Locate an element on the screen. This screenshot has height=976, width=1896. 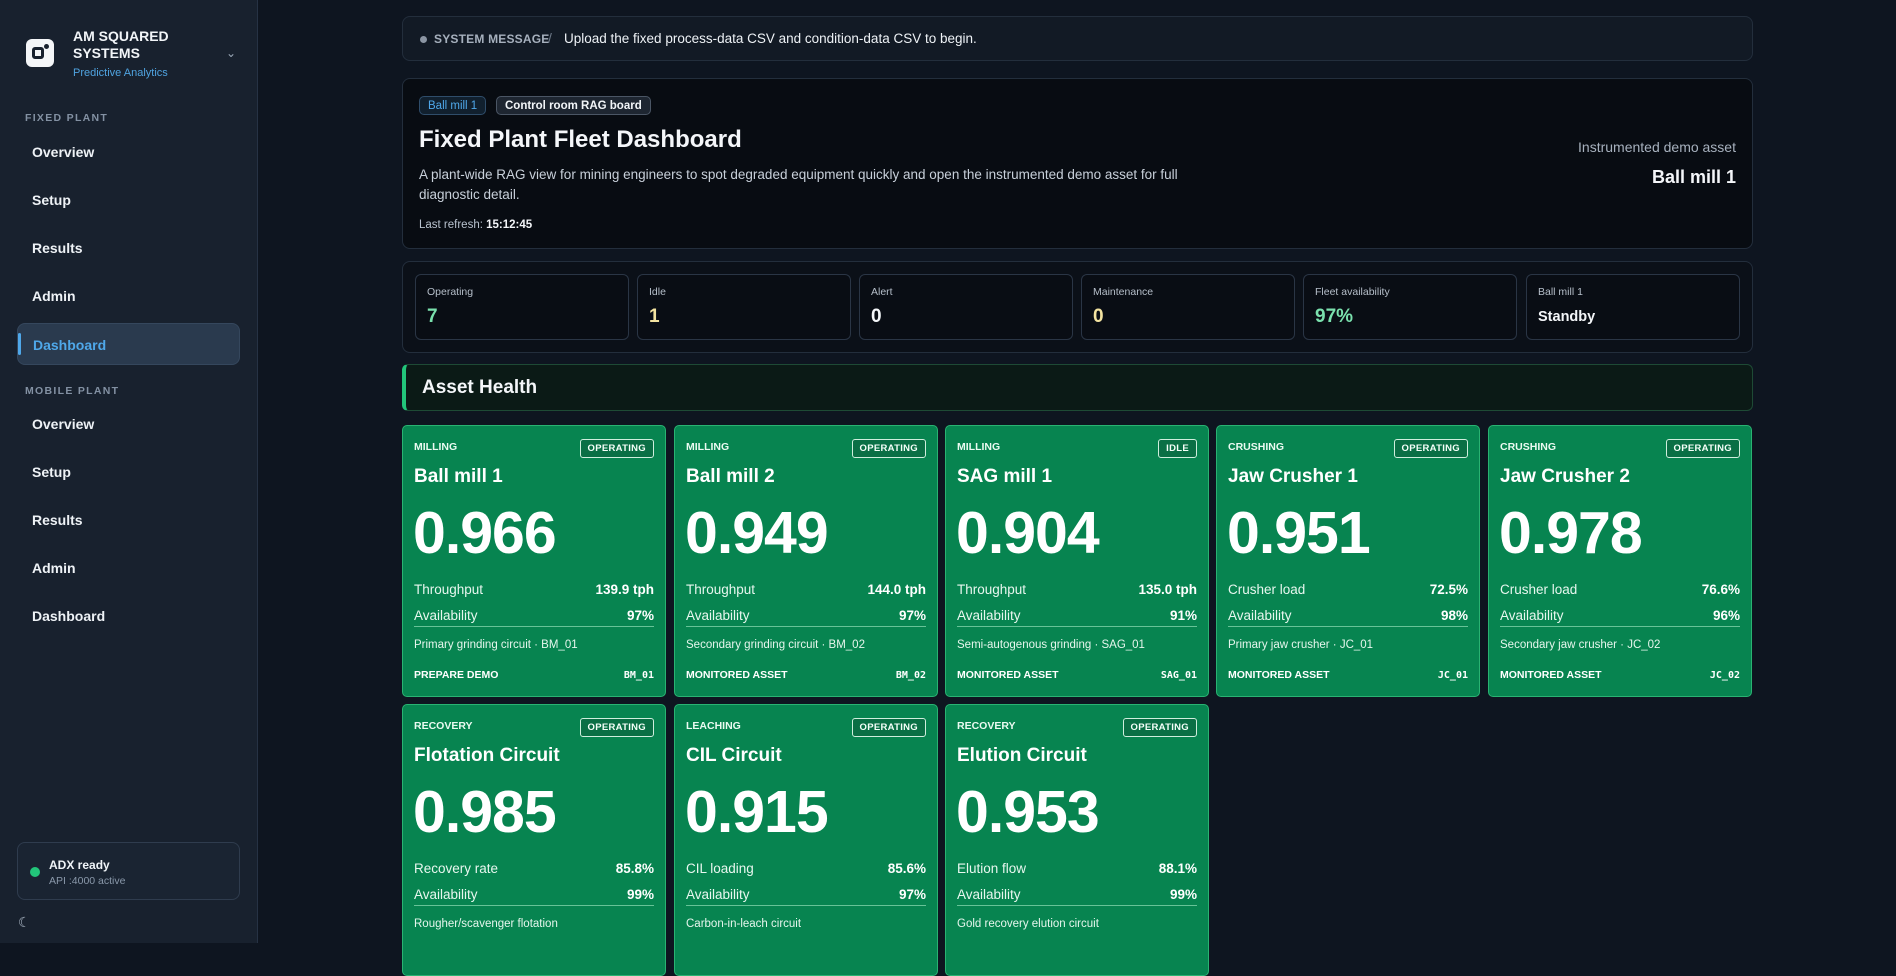
kpi-idle: Idle 1 is located at coordinates (744, 307).